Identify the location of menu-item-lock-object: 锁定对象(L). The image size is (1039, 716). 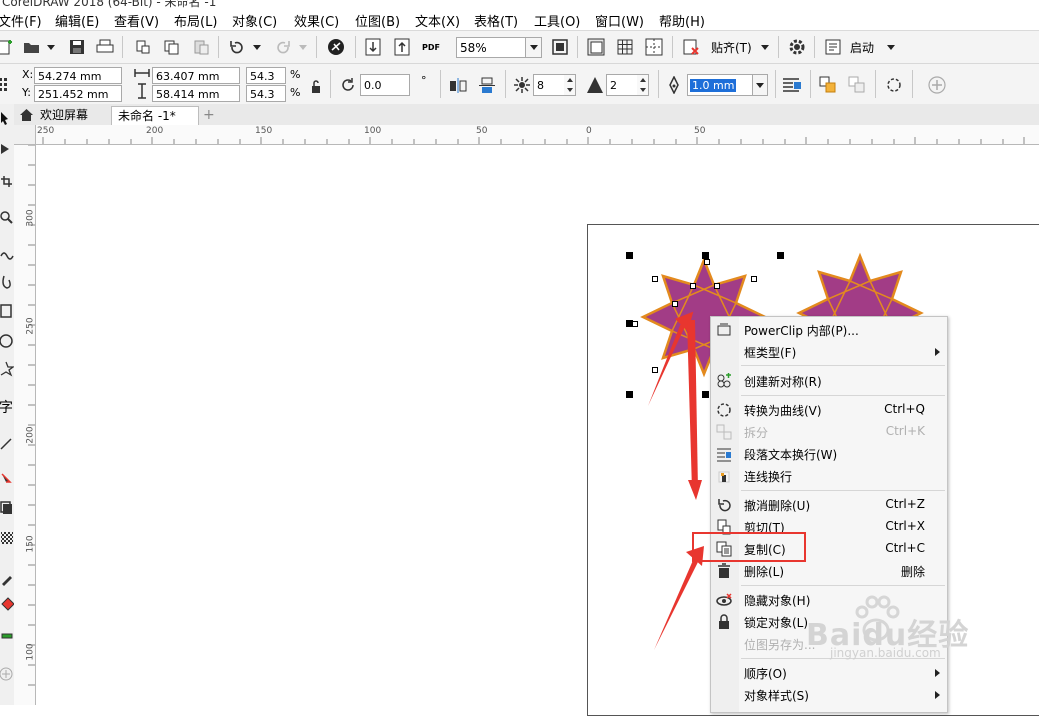
(829, 622).